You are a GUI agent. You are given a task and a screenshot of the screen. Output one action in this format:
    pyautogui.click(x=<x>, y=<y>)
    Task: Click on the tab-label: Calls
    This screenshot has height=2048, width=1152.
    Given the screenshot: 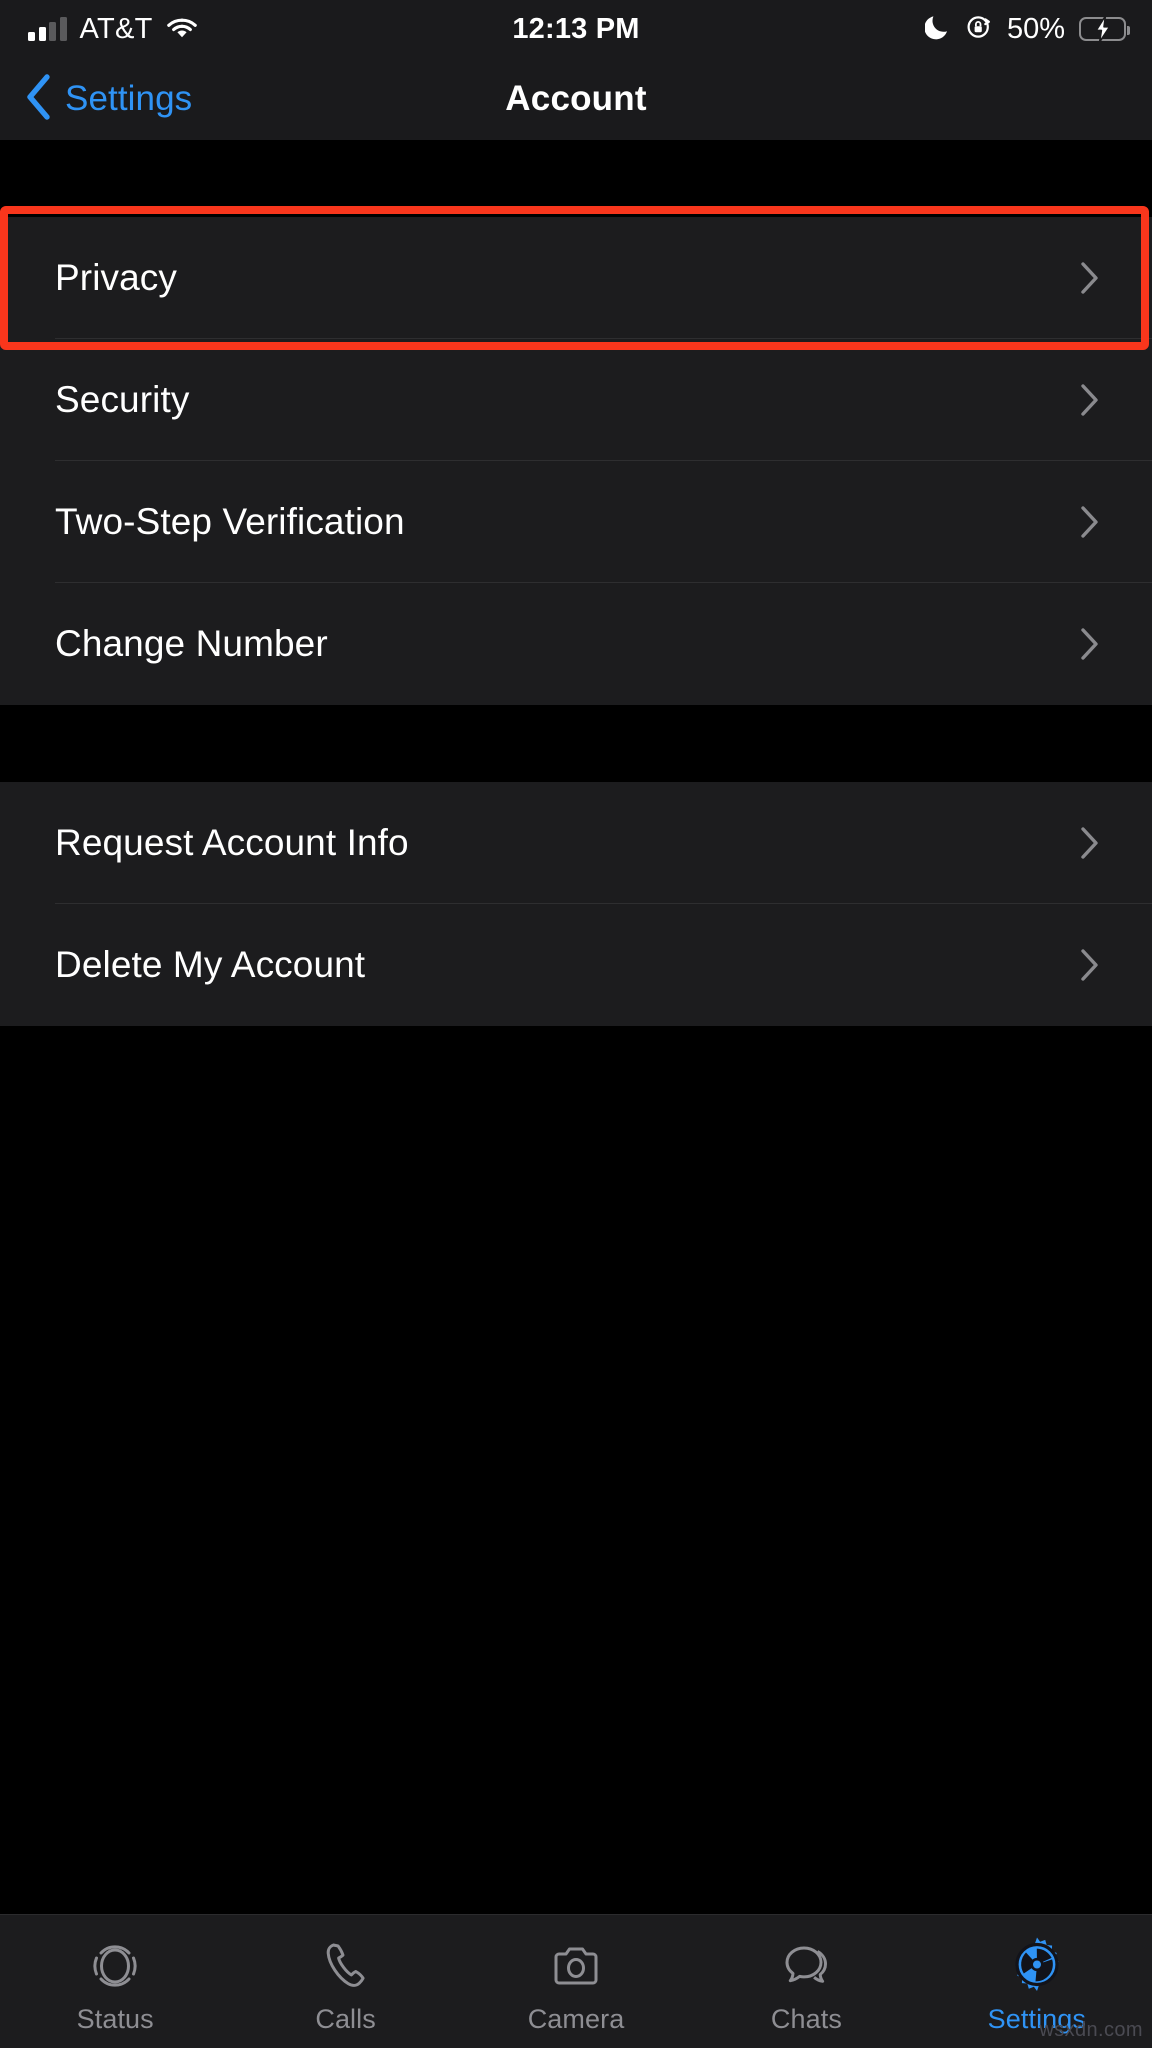 What is the action you would take?
    pyautogui.click(x=345, y=2018)
    